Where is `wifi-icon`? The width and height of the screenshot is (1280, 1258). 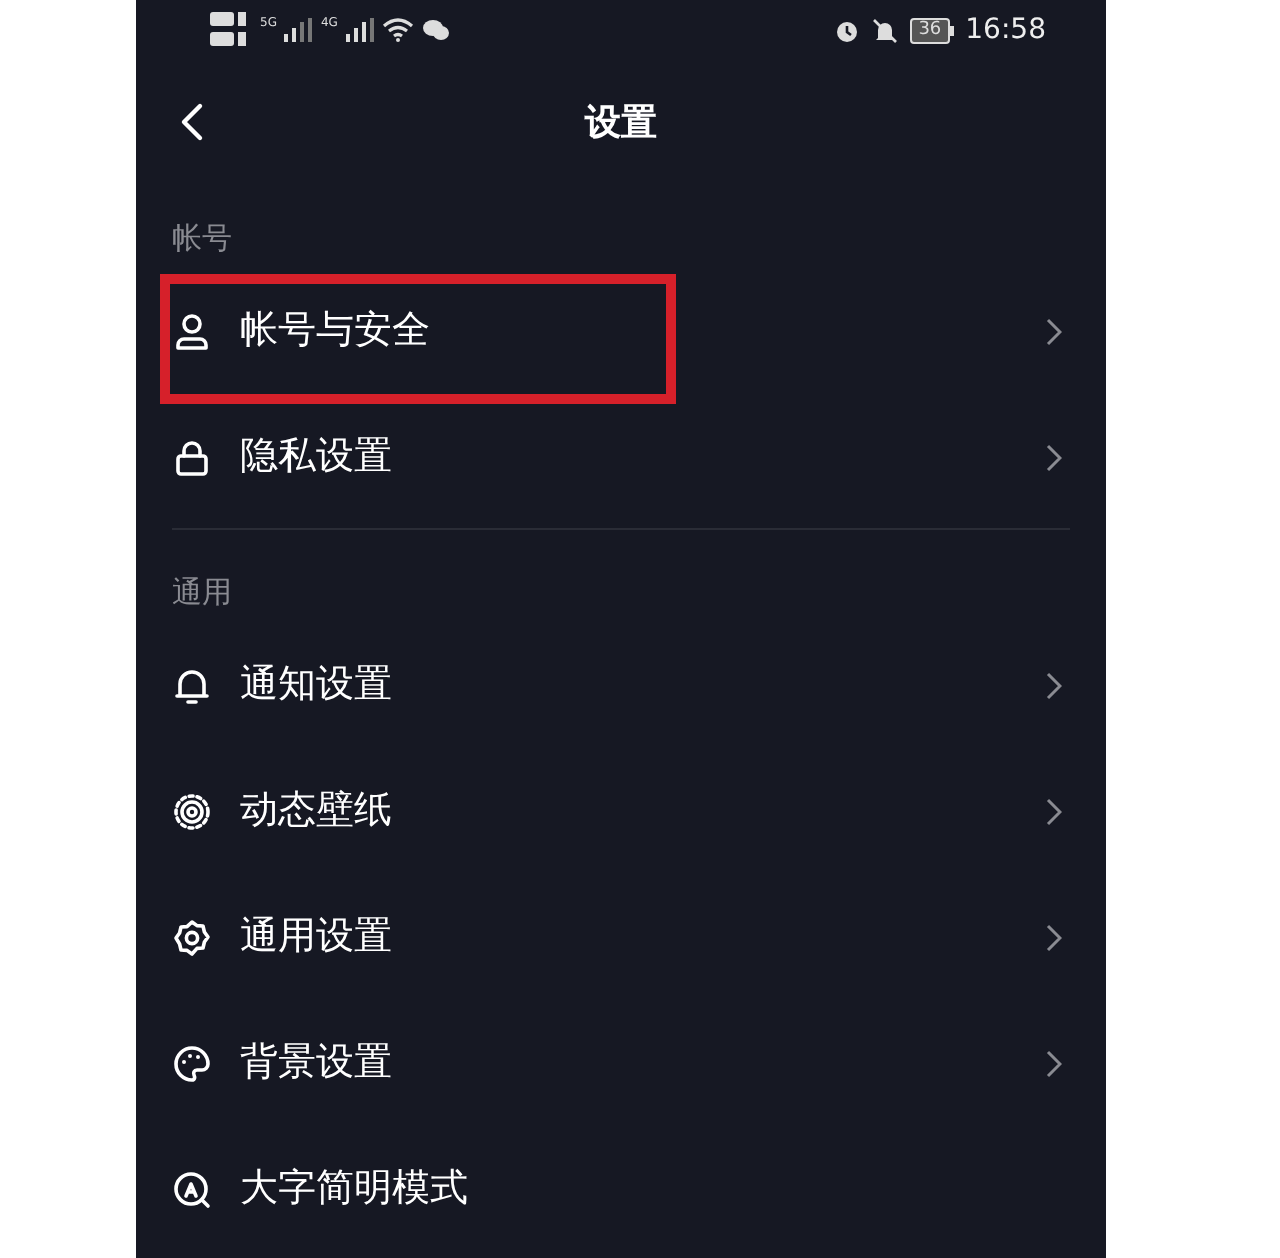 wifi-icon is located at coordinates (397, 30).